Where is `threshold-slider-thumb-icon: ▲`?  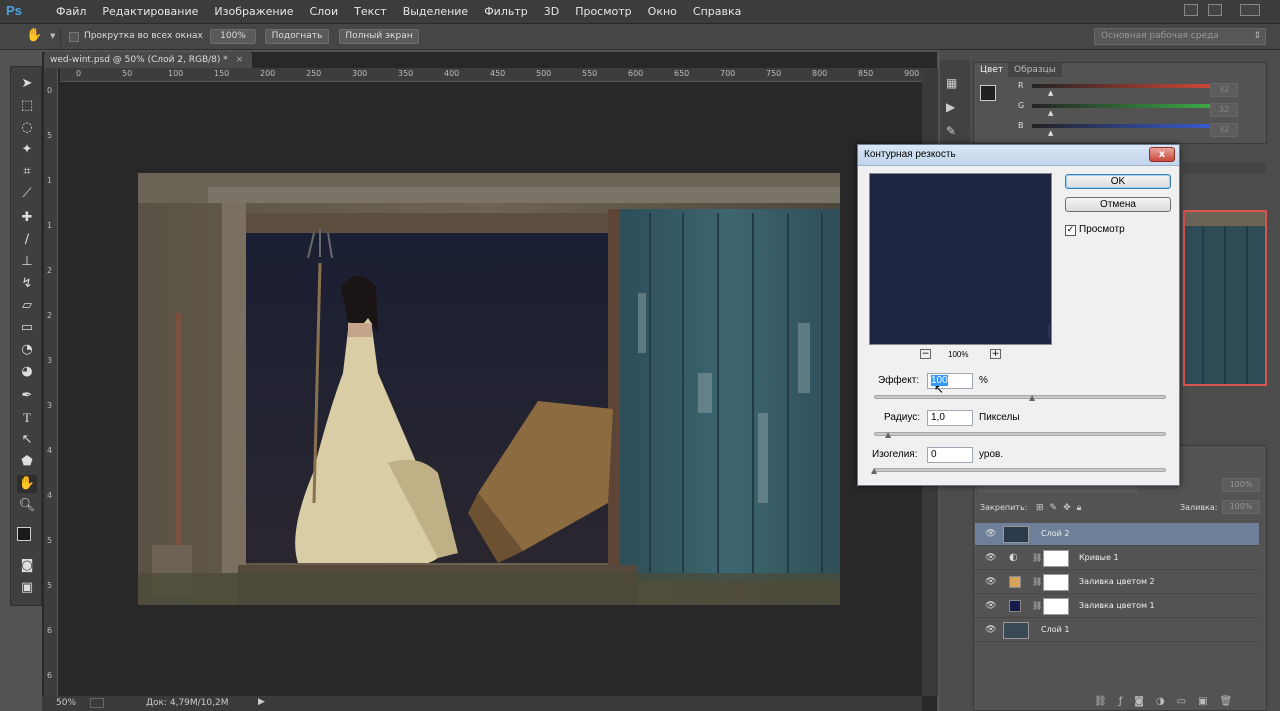 threshold-slider-thumb-icon: ▲ is located at coordinates (875, 471).